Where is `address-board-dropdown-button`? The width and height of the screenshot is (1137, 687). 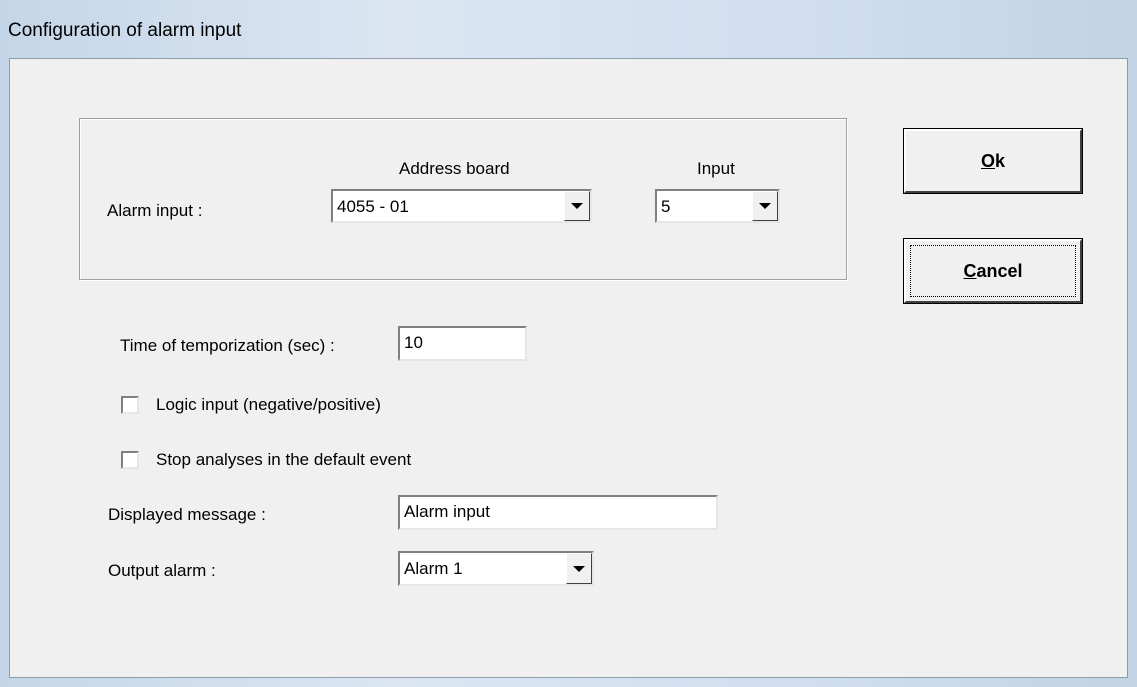 address-board-dropdown-button is located at coordinates (577, 206).